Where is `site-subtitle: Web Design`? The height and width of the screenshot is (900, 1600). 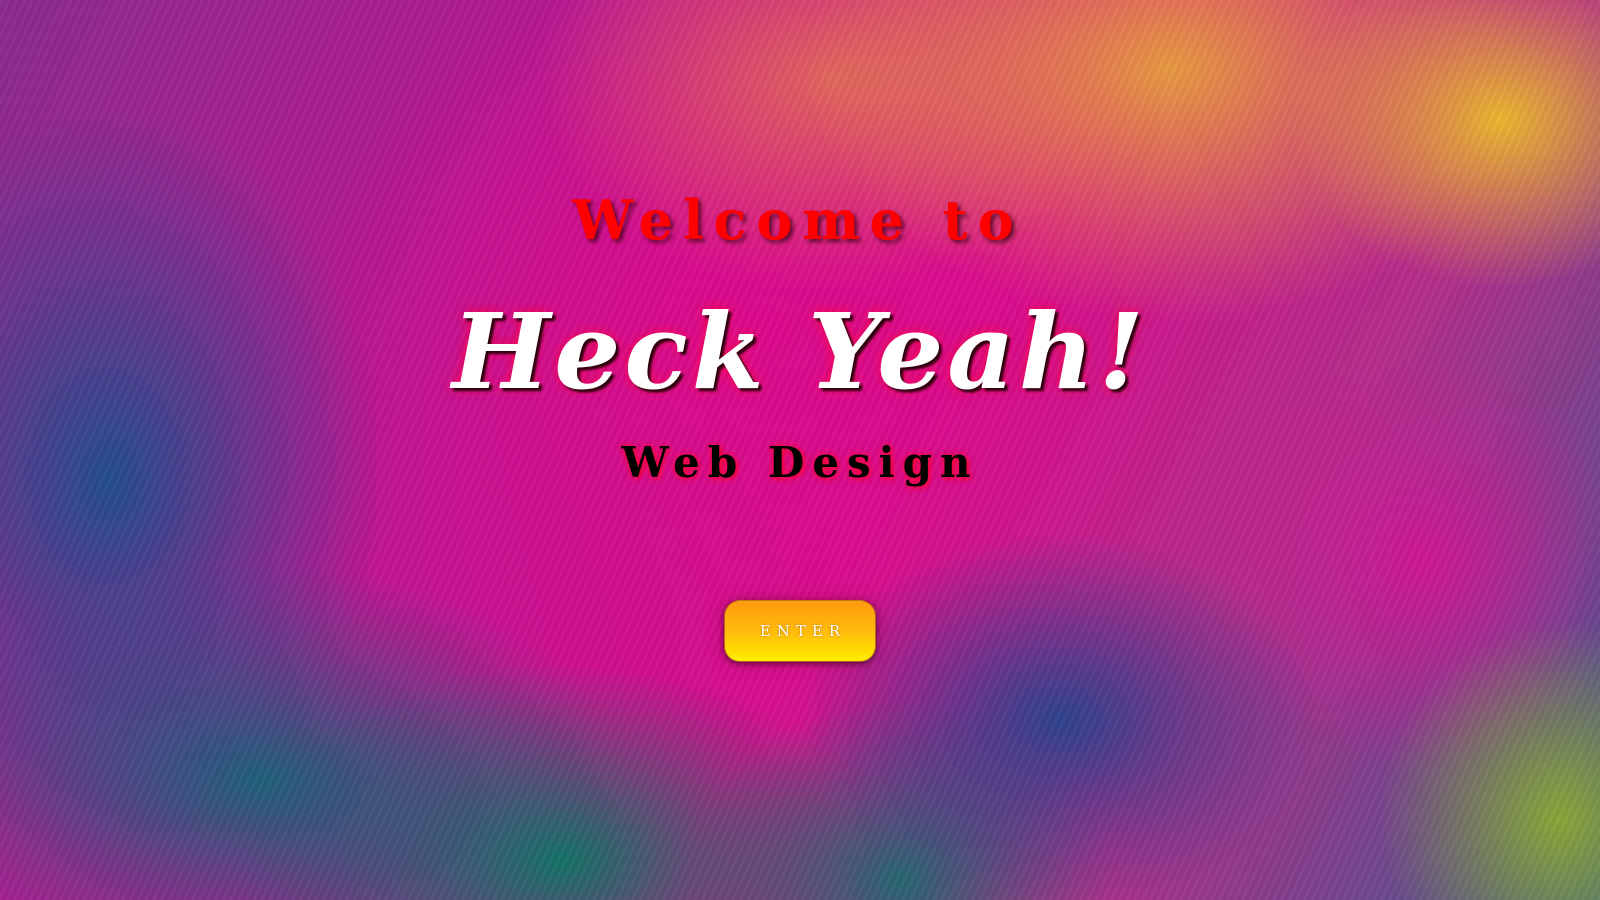 site-subtitle: Web Design is located at coordinates (800, 462).